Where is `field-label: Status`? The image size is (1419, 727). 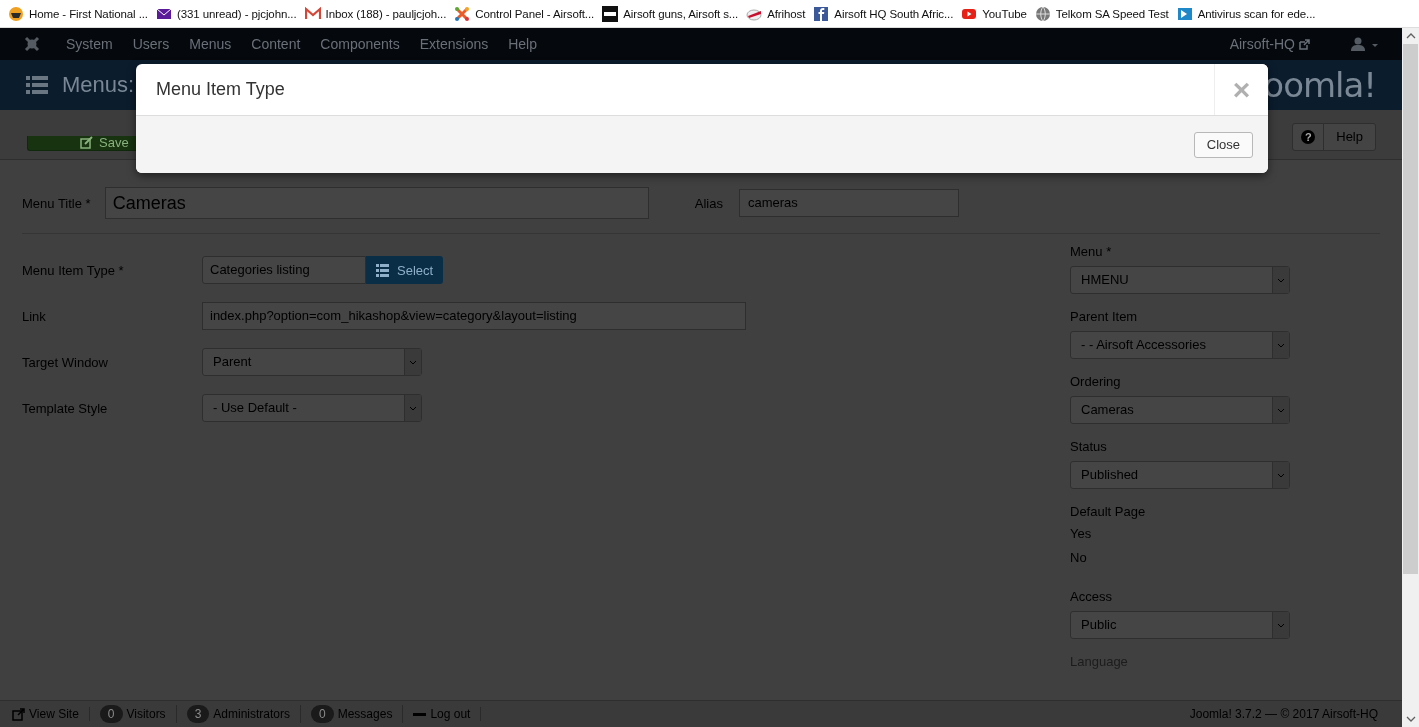 field-label: Status is located at coordinates (1089, 446).